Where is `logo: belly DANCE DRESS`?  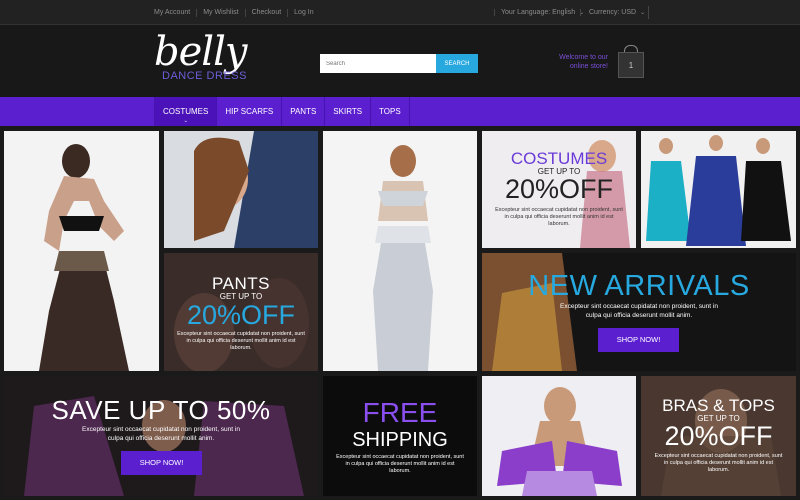
logo: belly DANCE DRESS is located at coordinates (209, 57).